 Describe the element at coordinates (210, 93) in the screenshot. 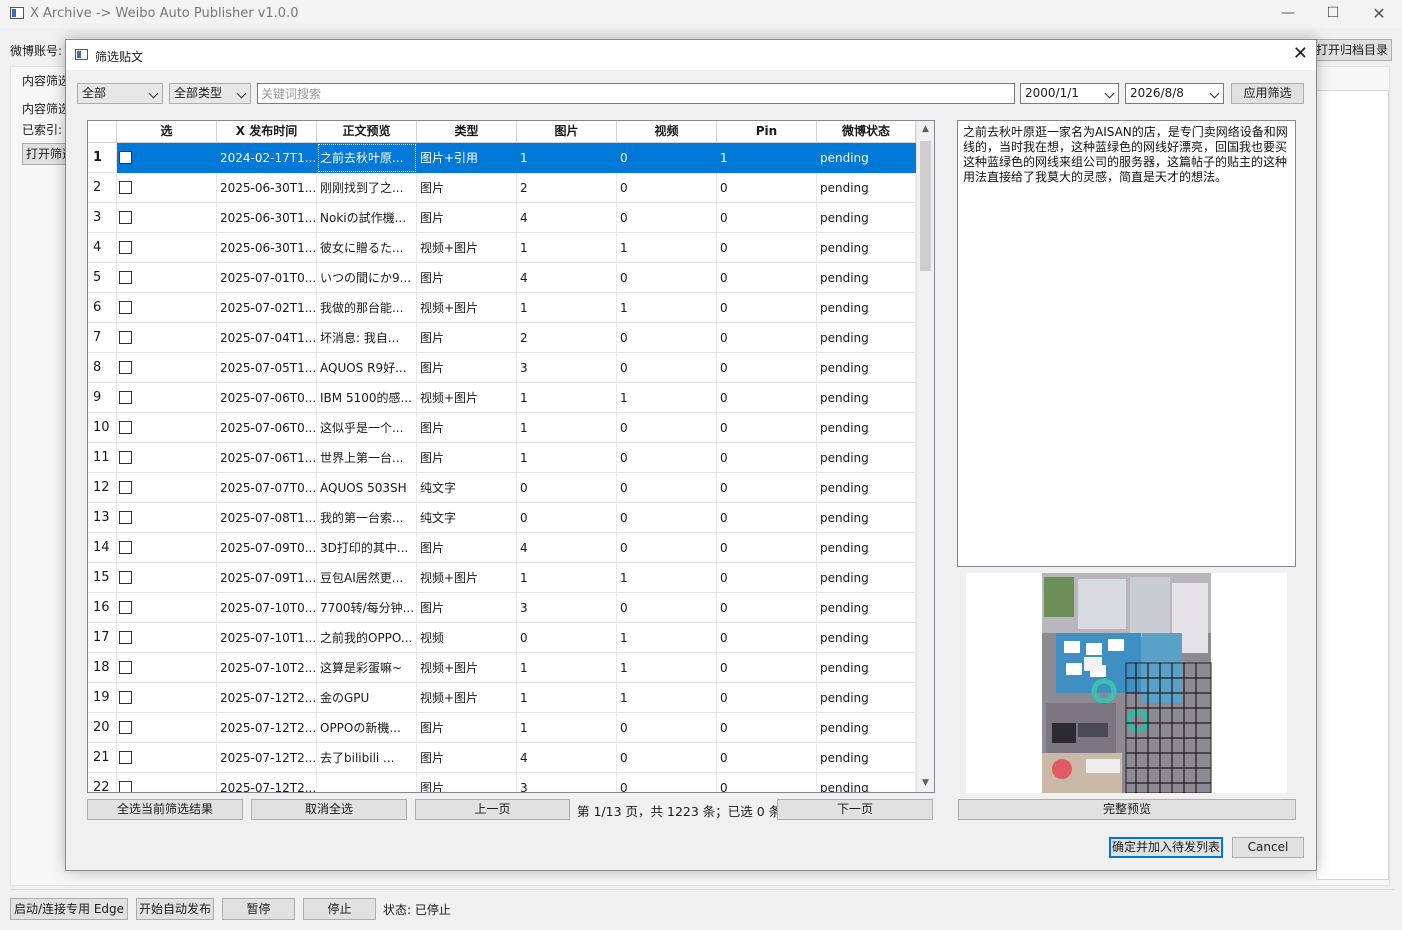

I see `type-select: 全部类型` at that location.